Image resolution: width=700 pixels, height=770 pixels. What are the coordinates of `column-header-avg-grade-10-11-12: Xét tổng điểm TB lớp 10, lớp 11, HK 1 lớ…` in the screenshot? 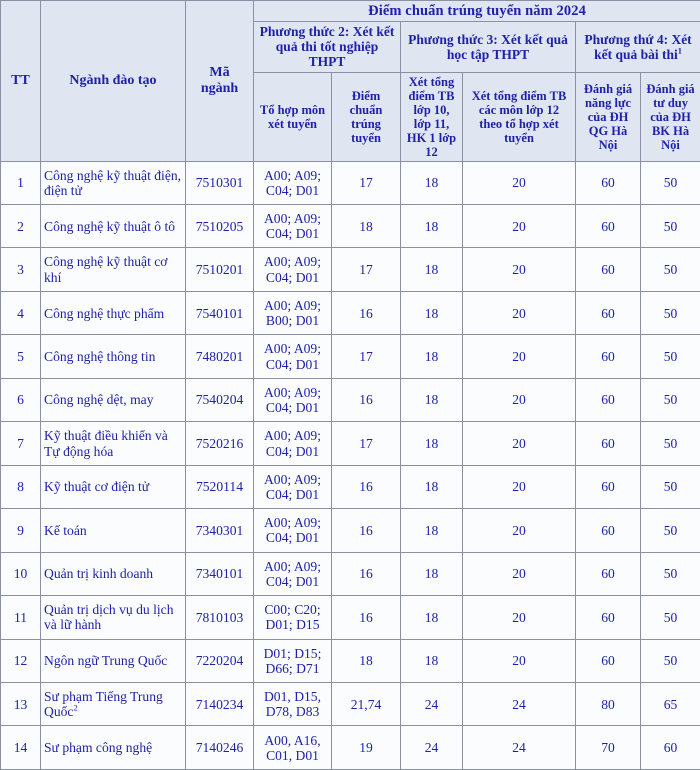 It's located at (431, 116).